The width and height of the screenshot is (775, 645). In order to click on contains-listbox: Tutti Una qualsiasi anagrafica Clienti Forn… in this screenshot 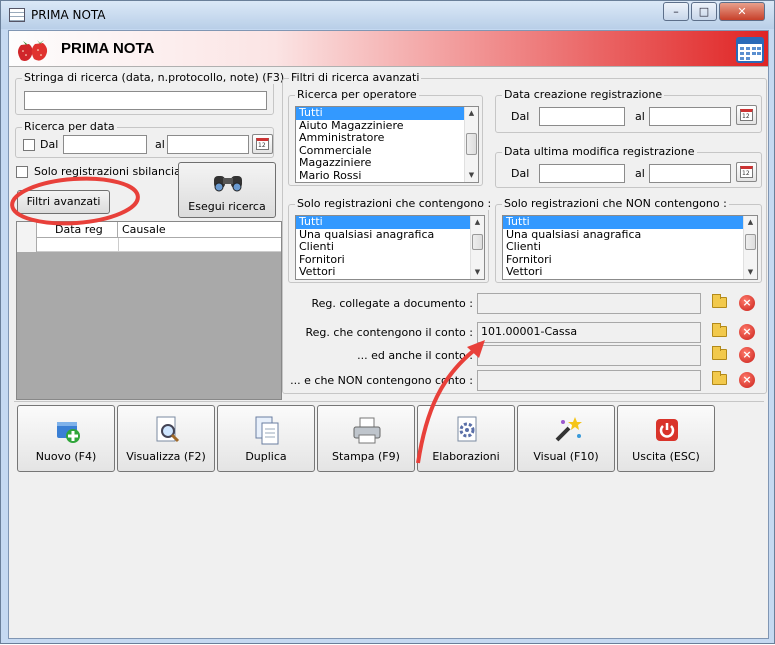, I will do `click(390, 247)`.